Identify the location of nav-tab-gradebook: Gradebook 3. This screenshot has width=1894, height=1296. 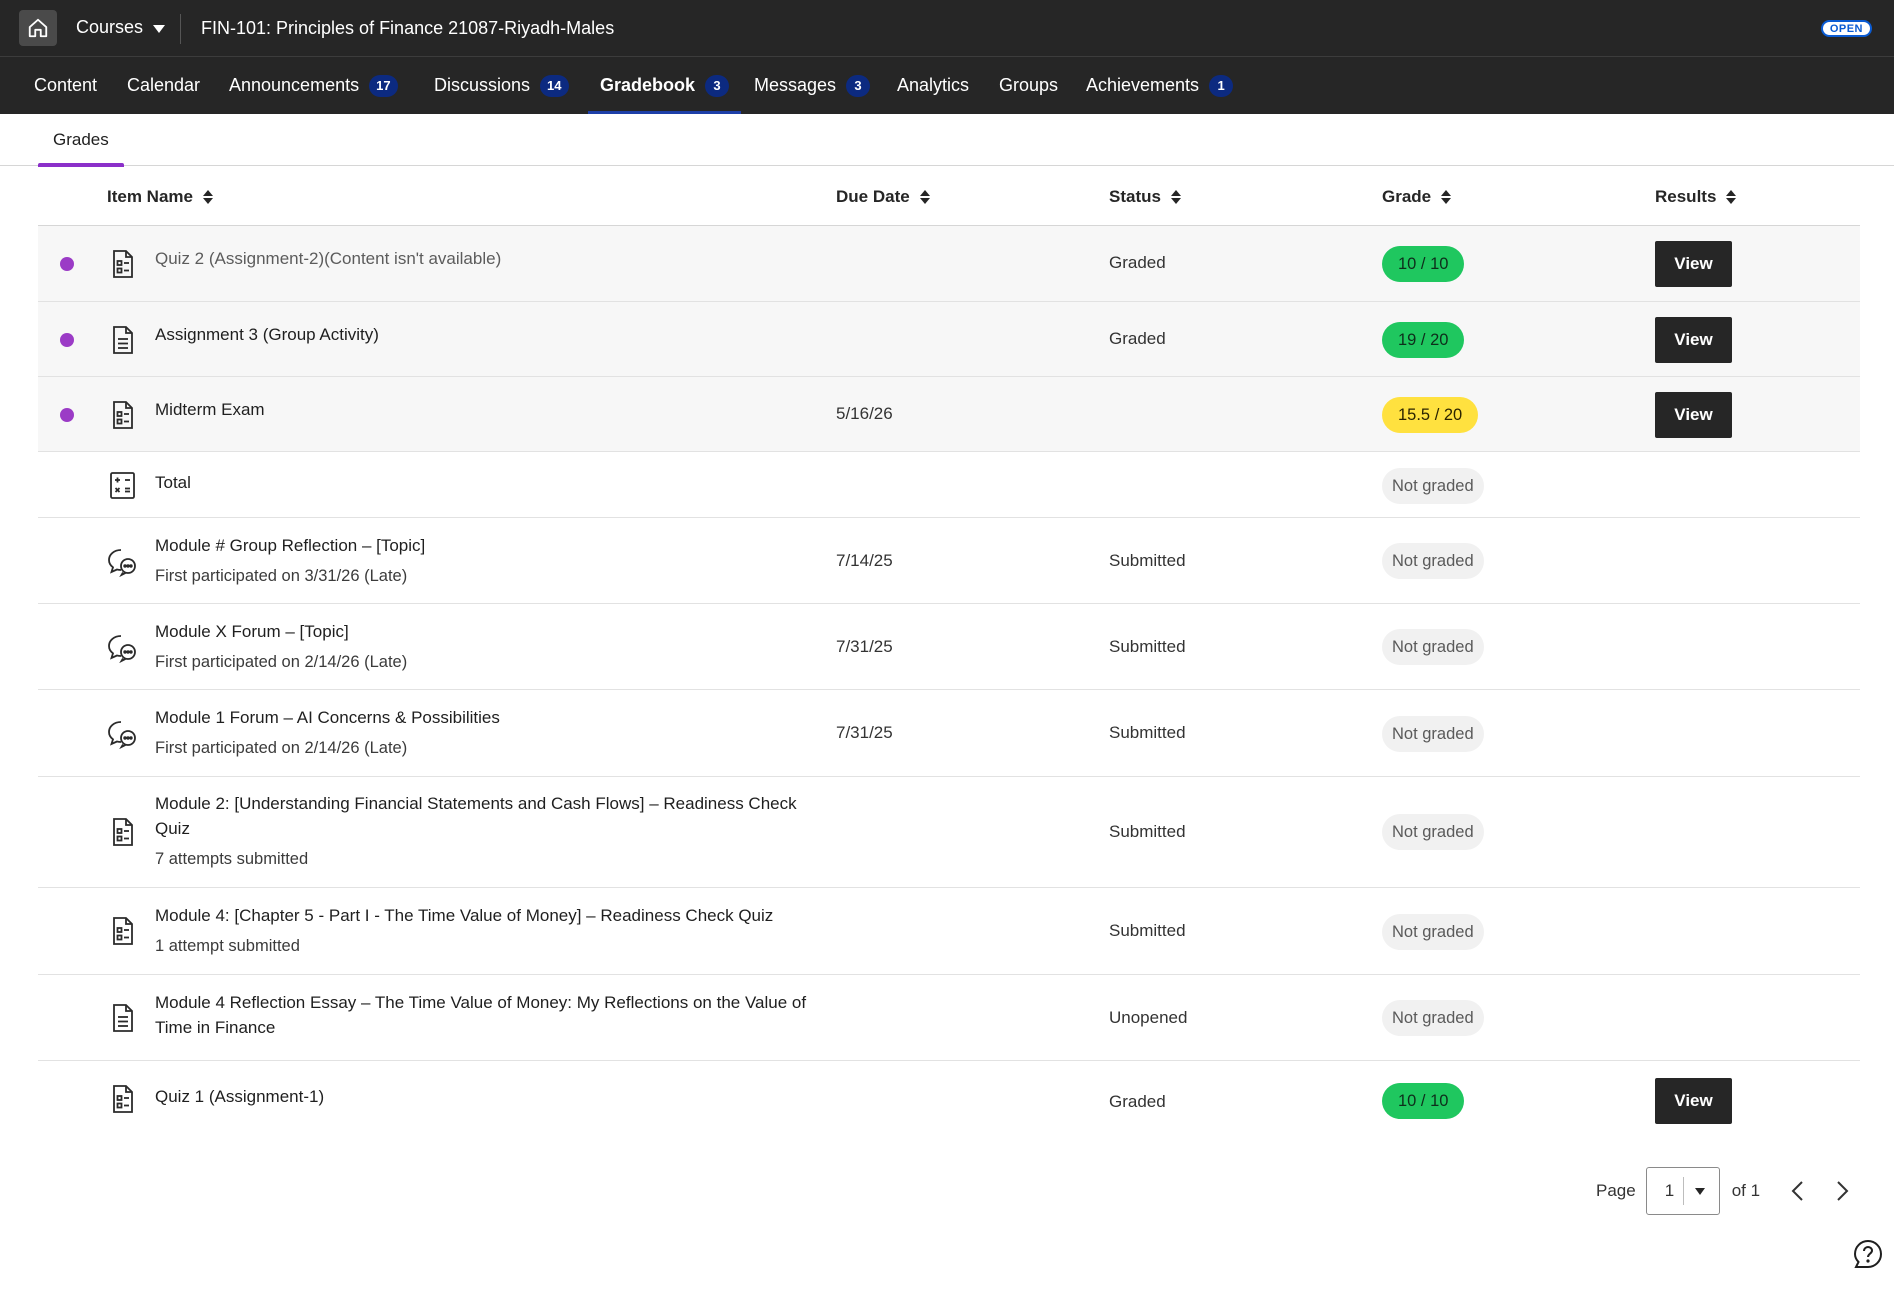
(664, 85).